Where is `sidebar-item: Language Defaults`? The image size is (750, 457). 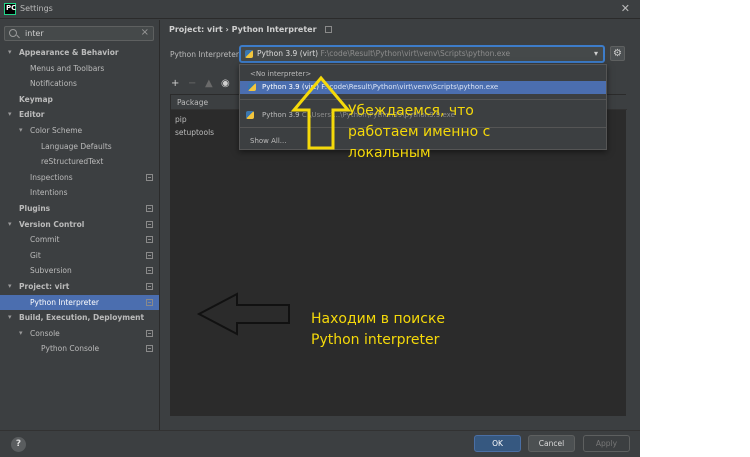
sidebar-item: Language Defaults is located at coordinates (79, 147).